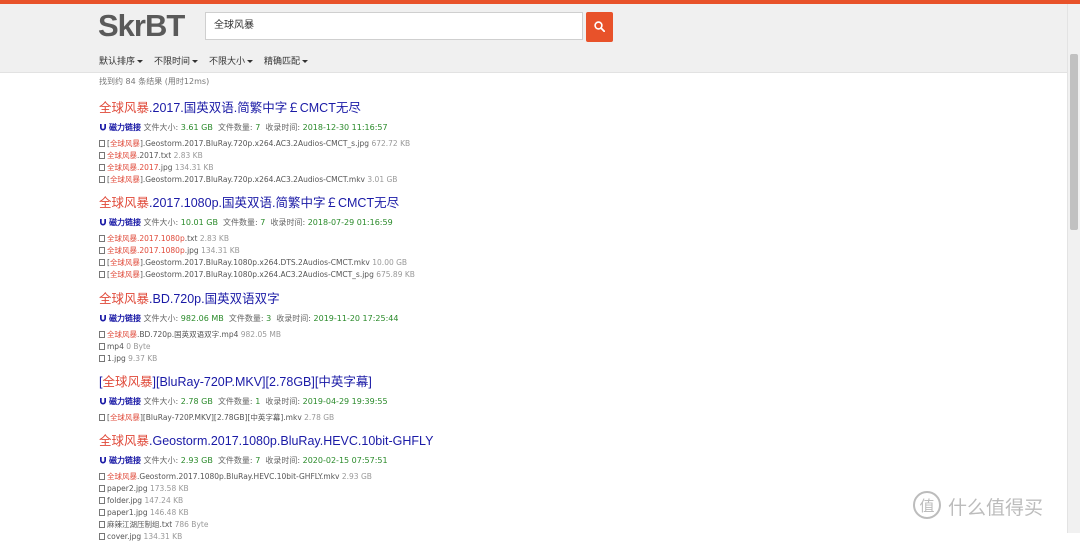 The height and width of the screenshot is (543, 1080). What do you see at coordinates (191, 238) in the screenshot?
I see `file-name: .txt` at bounding box center [191, 238].